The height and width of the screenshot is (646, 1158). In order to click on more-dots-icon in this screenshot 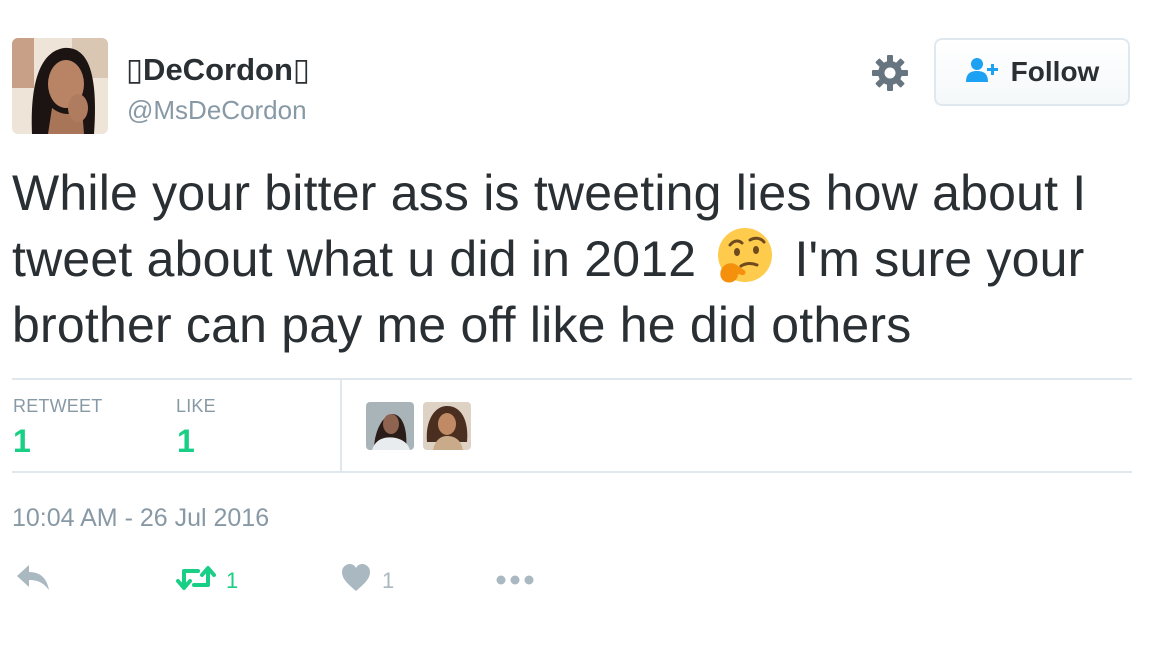, I will do `click(515, 582)`.